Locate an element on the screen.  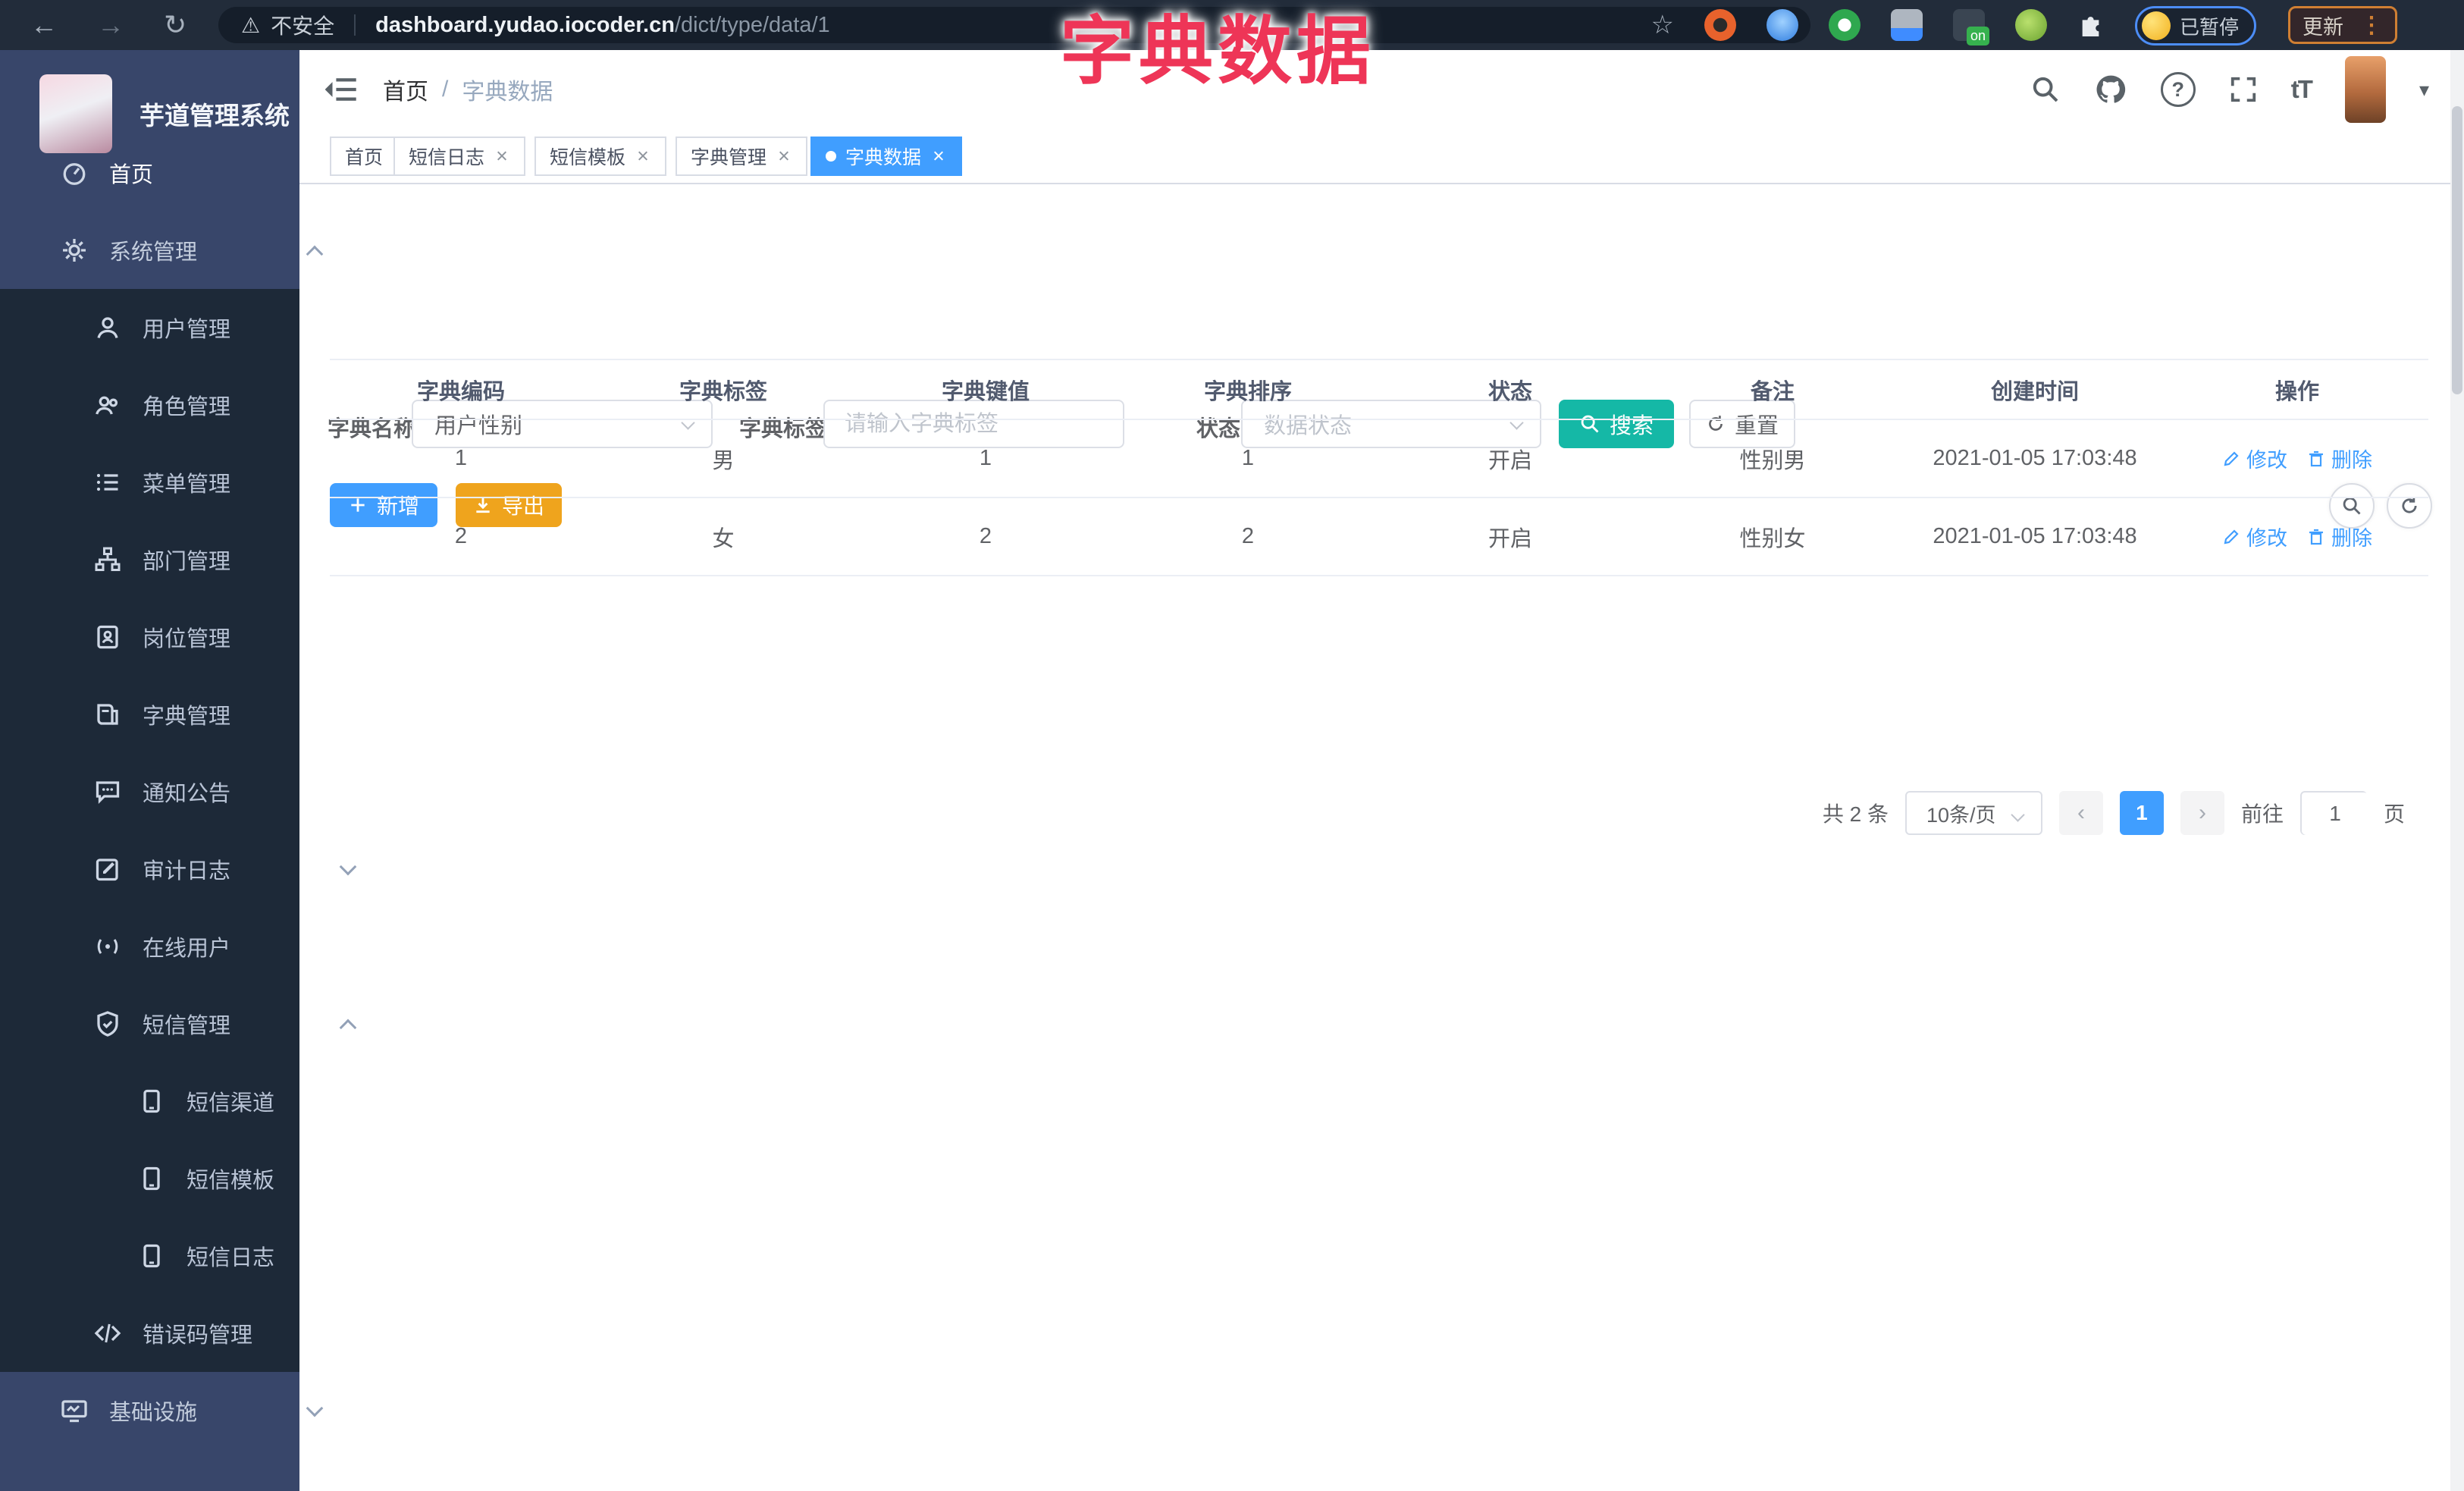
sidebar-item-error-code: 错误码管理 is located at coordinates (197, 1333).